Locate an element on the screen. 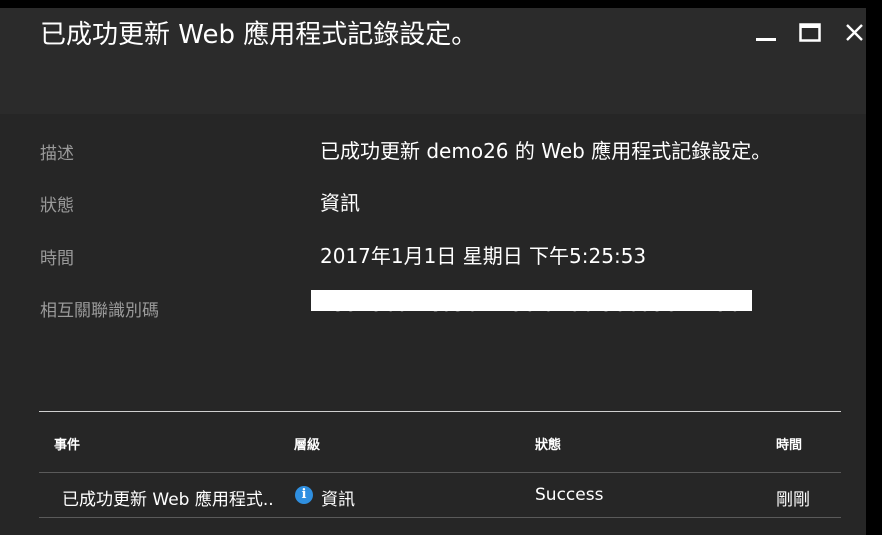 This screenshot has height=535, width=882. minimize-icon is located at coordinates (766, 39).